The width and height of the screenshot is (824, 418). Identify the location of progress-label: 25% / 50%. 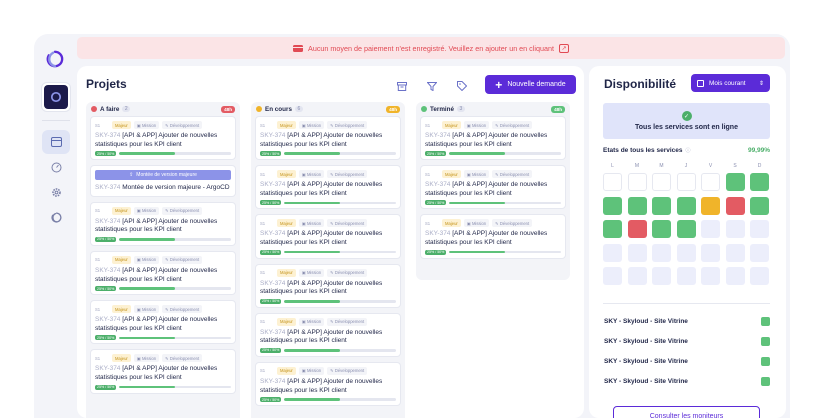
(436, 203).